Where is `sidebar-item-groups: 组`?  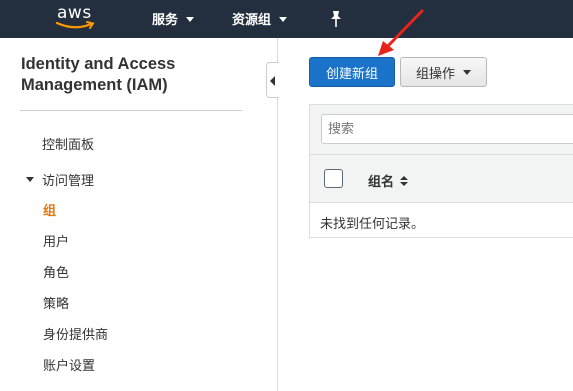 sidebar-item-groups: 组 is located at coordinates (49, 209).